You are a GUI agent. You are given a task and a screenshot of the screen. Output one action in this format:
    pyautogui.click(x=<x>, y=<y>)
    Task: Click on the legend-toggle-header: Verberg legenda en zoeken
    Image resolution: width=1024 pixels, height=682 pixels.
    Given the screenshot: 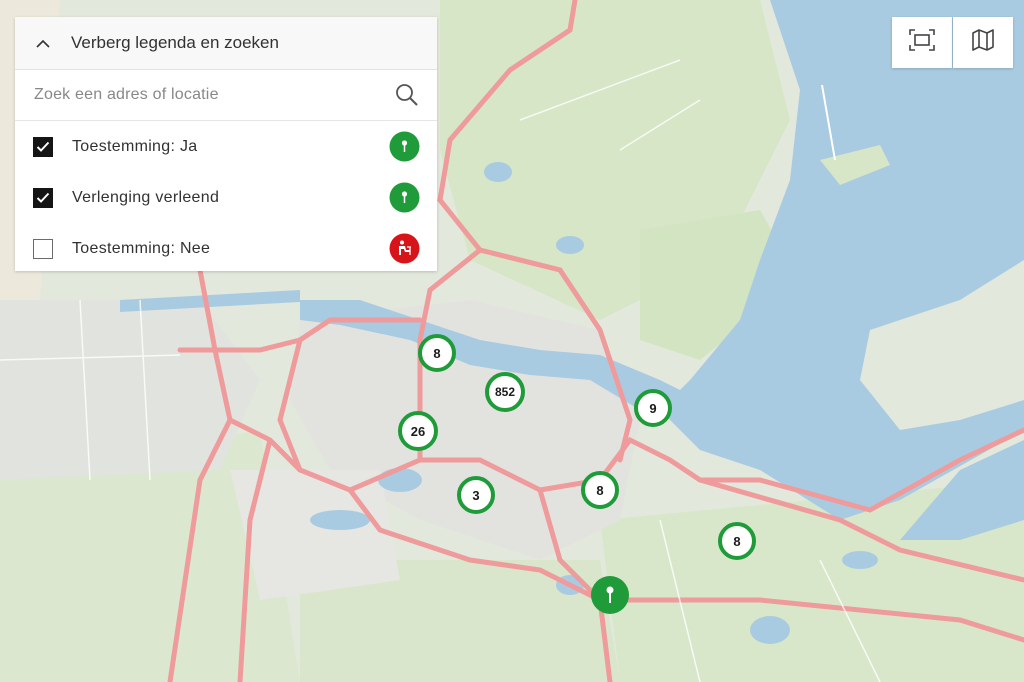 What is the action you would take?
    pyautogui.click(x=226, y=43)
    